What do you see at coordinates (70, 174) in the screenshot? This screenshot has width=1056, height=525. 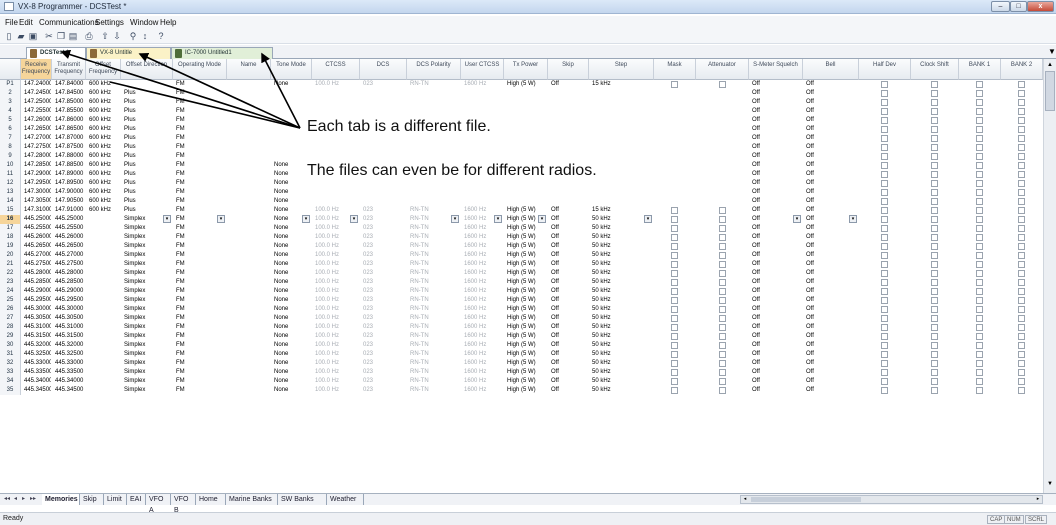 I see `transmit-frequency-cell: 147.89000` at bounding box center [70, 174].